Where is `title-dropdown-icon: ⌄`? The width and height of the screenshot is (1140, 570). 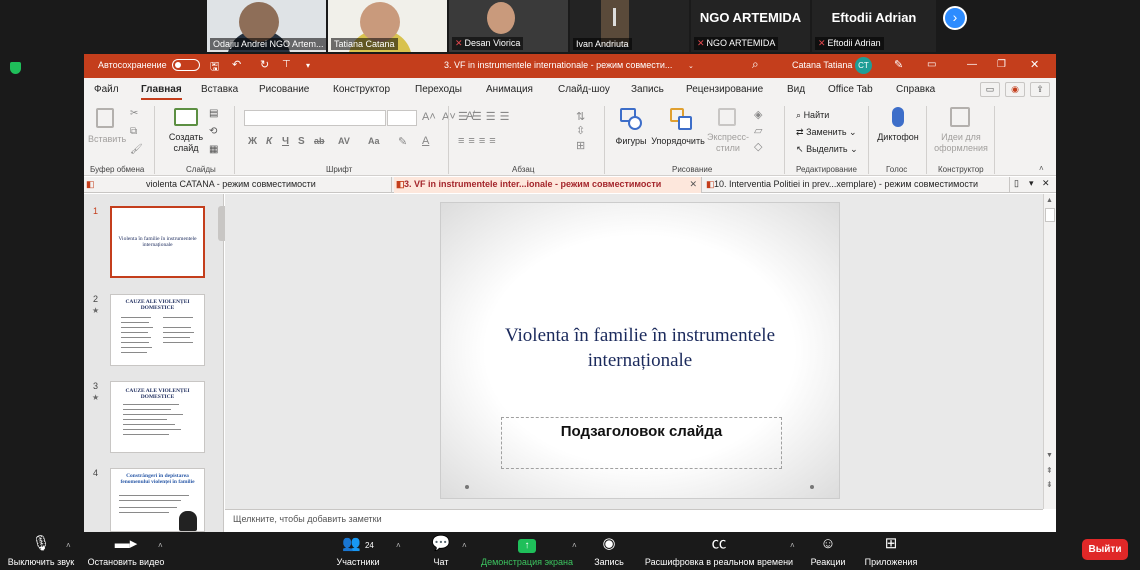
title-dropdown-icon: ⌄ is located at coordinates (691, 66).